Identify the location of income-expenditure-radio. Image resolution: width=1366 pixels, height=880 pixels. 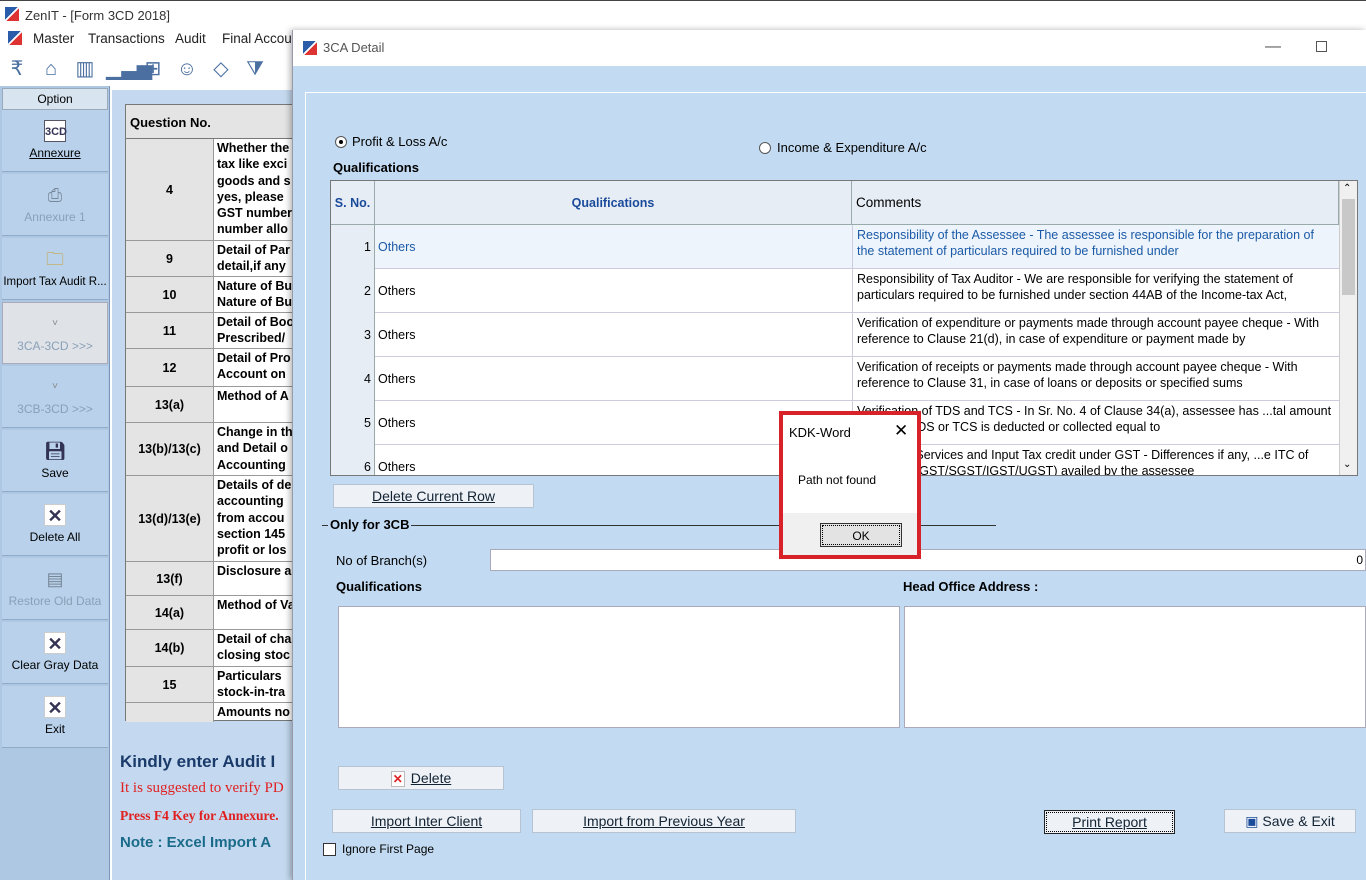
(765, 148).